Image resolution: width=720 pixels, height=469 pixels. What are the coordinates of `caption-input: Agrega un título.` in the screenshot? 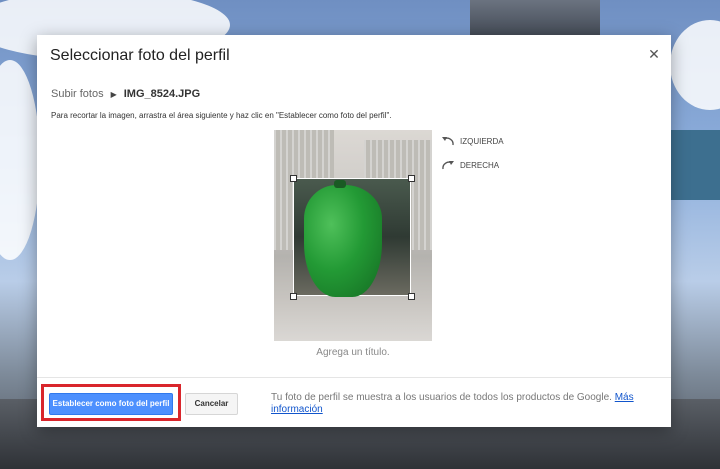 It's located at (353, 352).